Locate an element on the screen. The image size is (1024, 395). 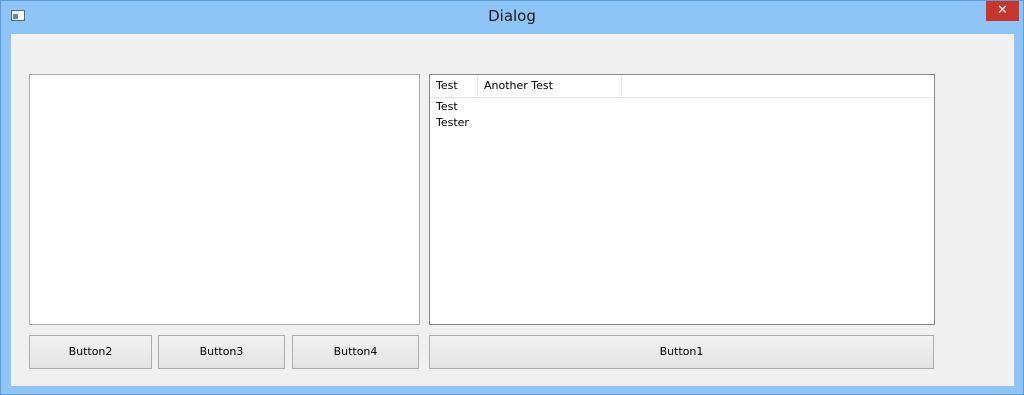
tree-header: Test Another Test is located at coordinates (682, 86).